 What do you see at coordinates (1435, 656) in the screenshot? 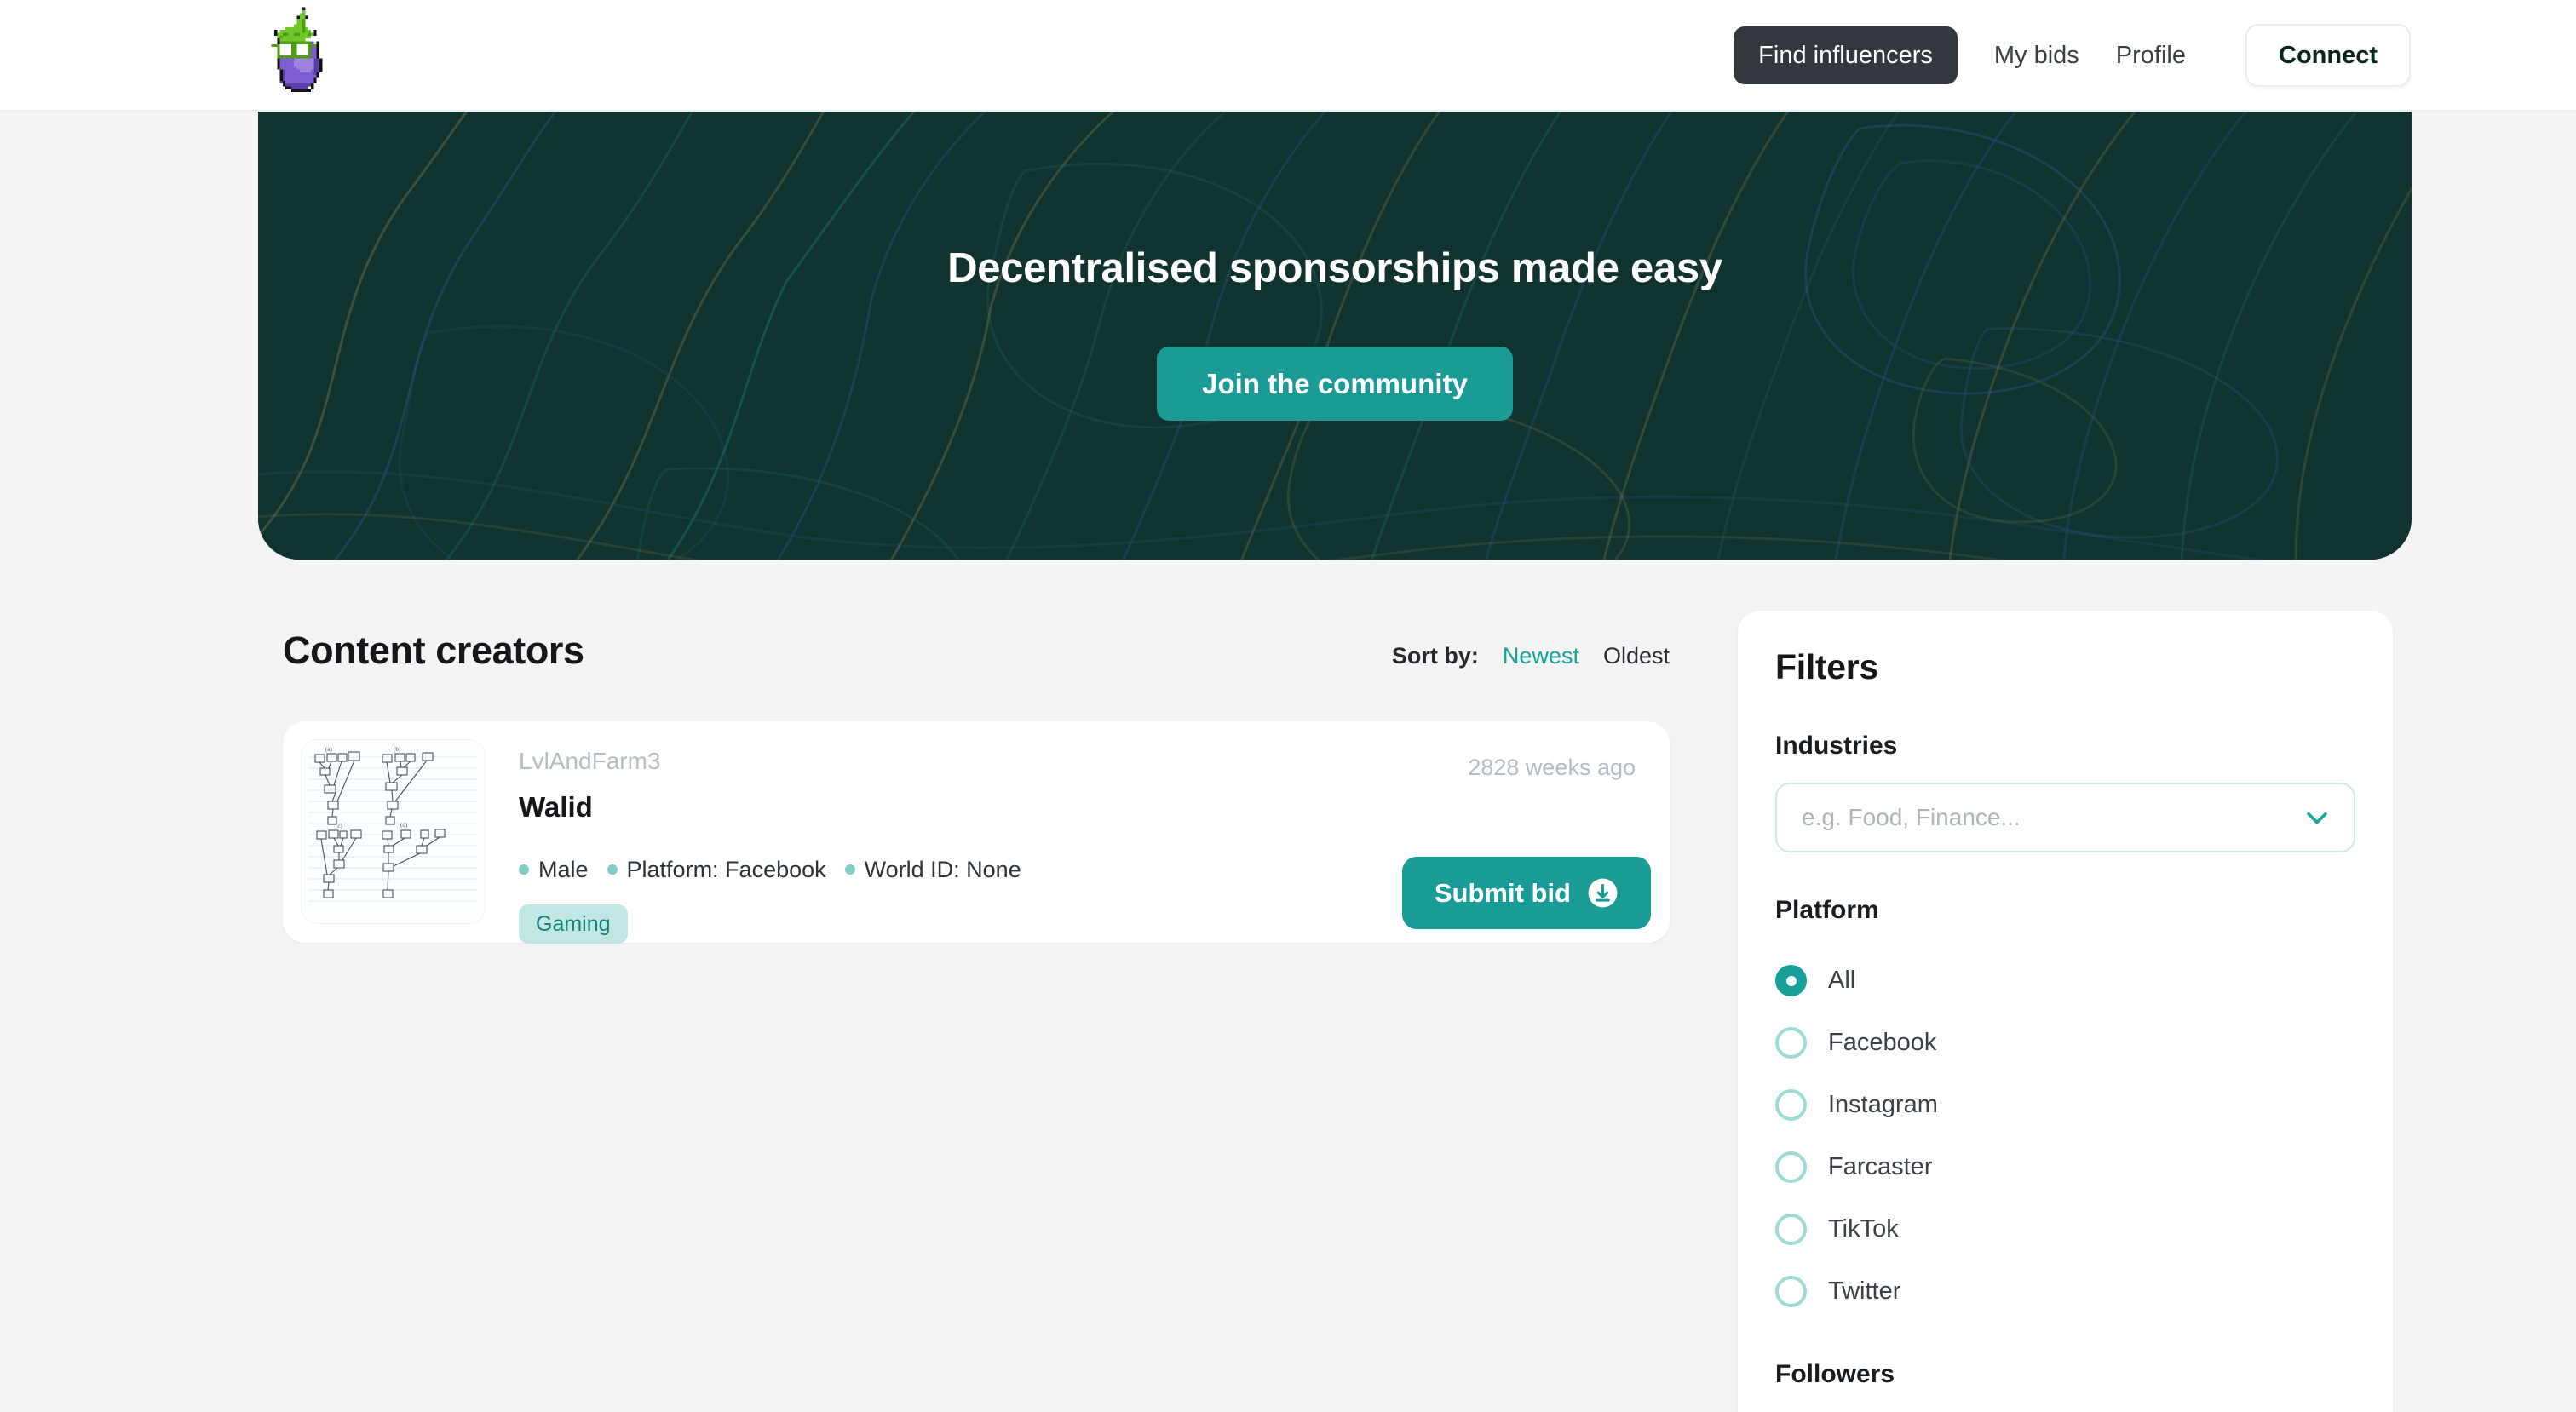
I see `sort-by-label: Sort by:` at bounding box center [1435, 656].